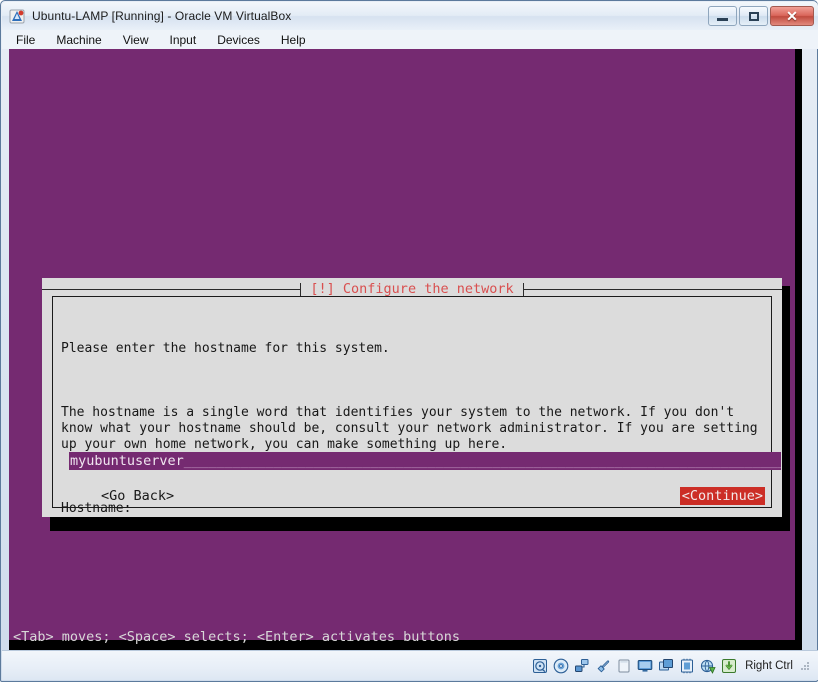 The image size is (818, 682). I want to click on virtualbox-icon, so click(17, 16).